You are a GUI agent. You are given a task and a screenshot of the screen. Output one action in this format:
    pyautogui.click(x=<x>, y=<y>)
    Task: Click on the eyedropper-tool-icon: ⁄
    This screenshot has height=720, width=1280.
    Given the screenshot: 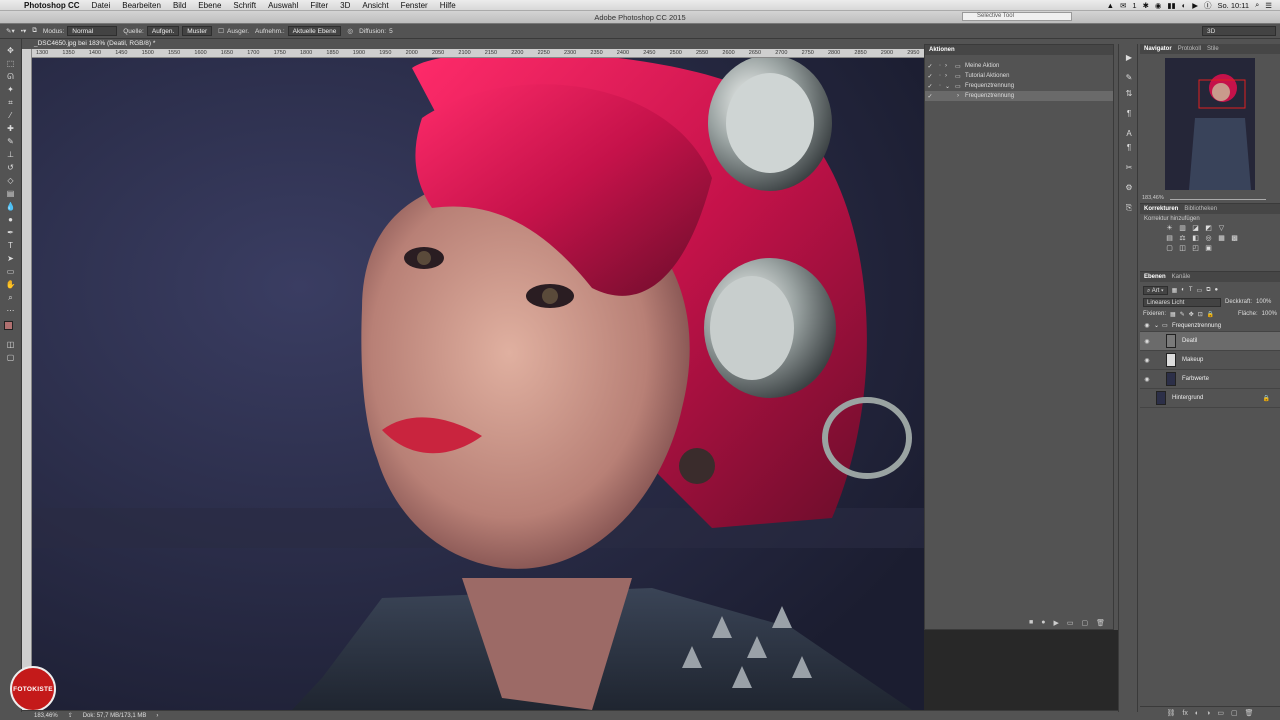 What is the action you would take?
    pyautogui.click(x=10, y=115)
    